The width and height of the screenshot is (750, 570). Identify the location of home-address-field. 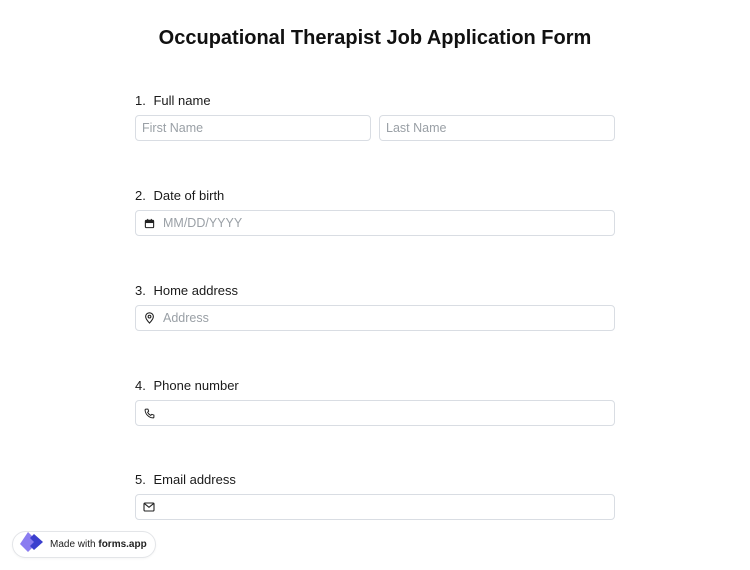
(375, 318).